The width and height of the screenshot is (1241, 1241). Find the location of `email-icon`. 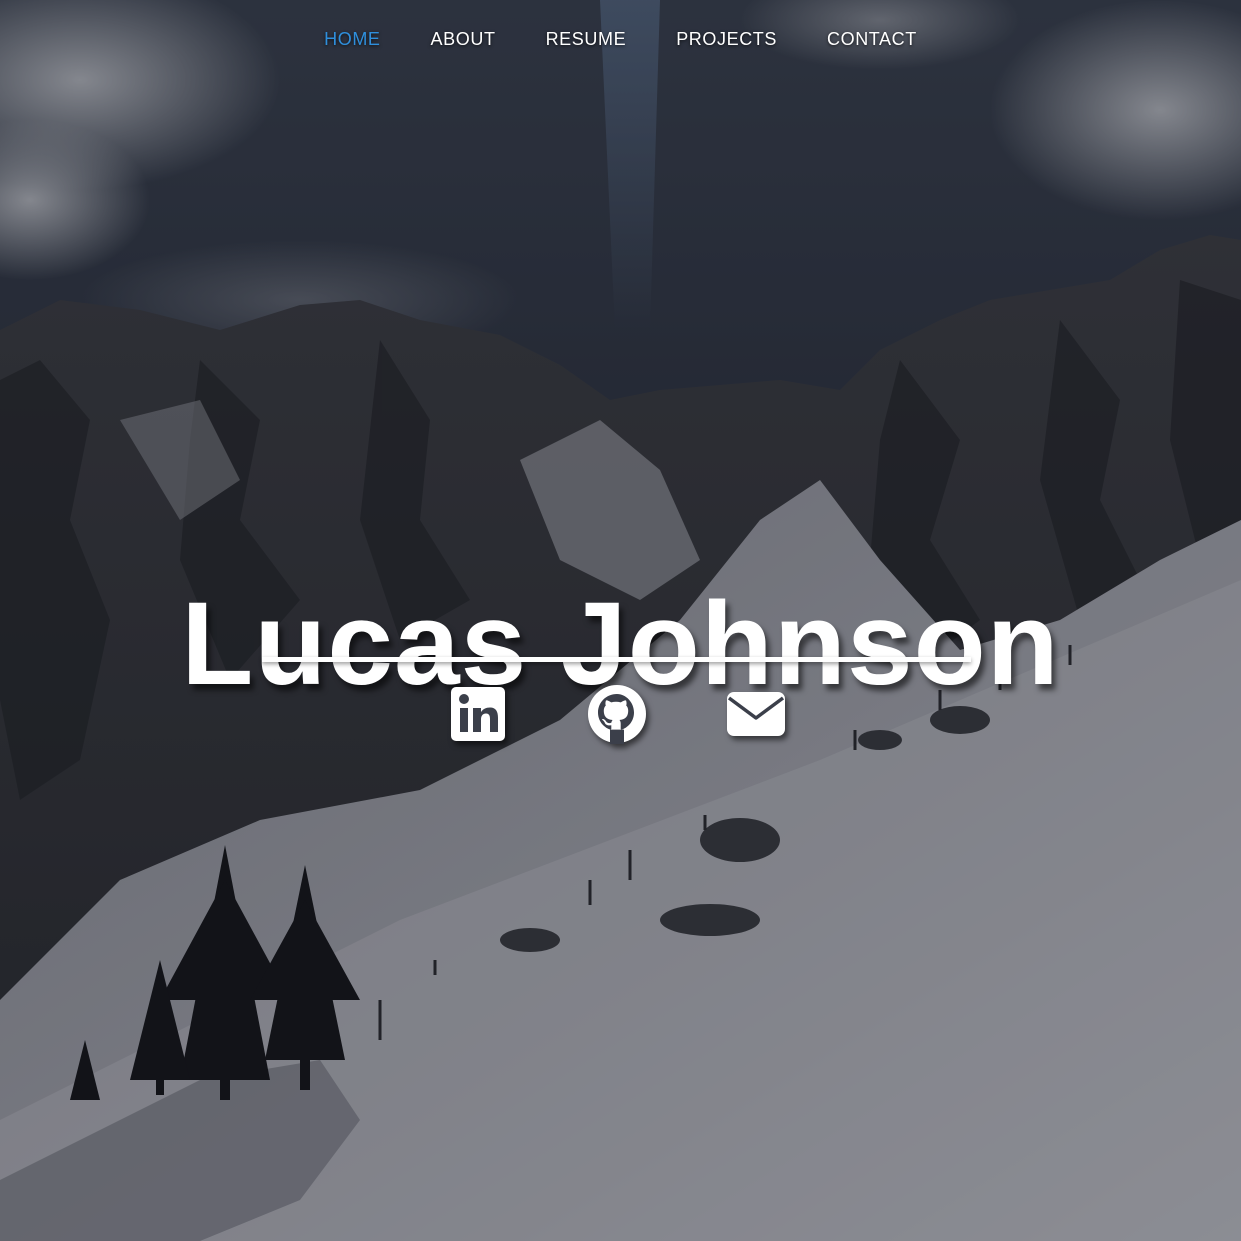

email-icon is located at coordinates (756, 714).